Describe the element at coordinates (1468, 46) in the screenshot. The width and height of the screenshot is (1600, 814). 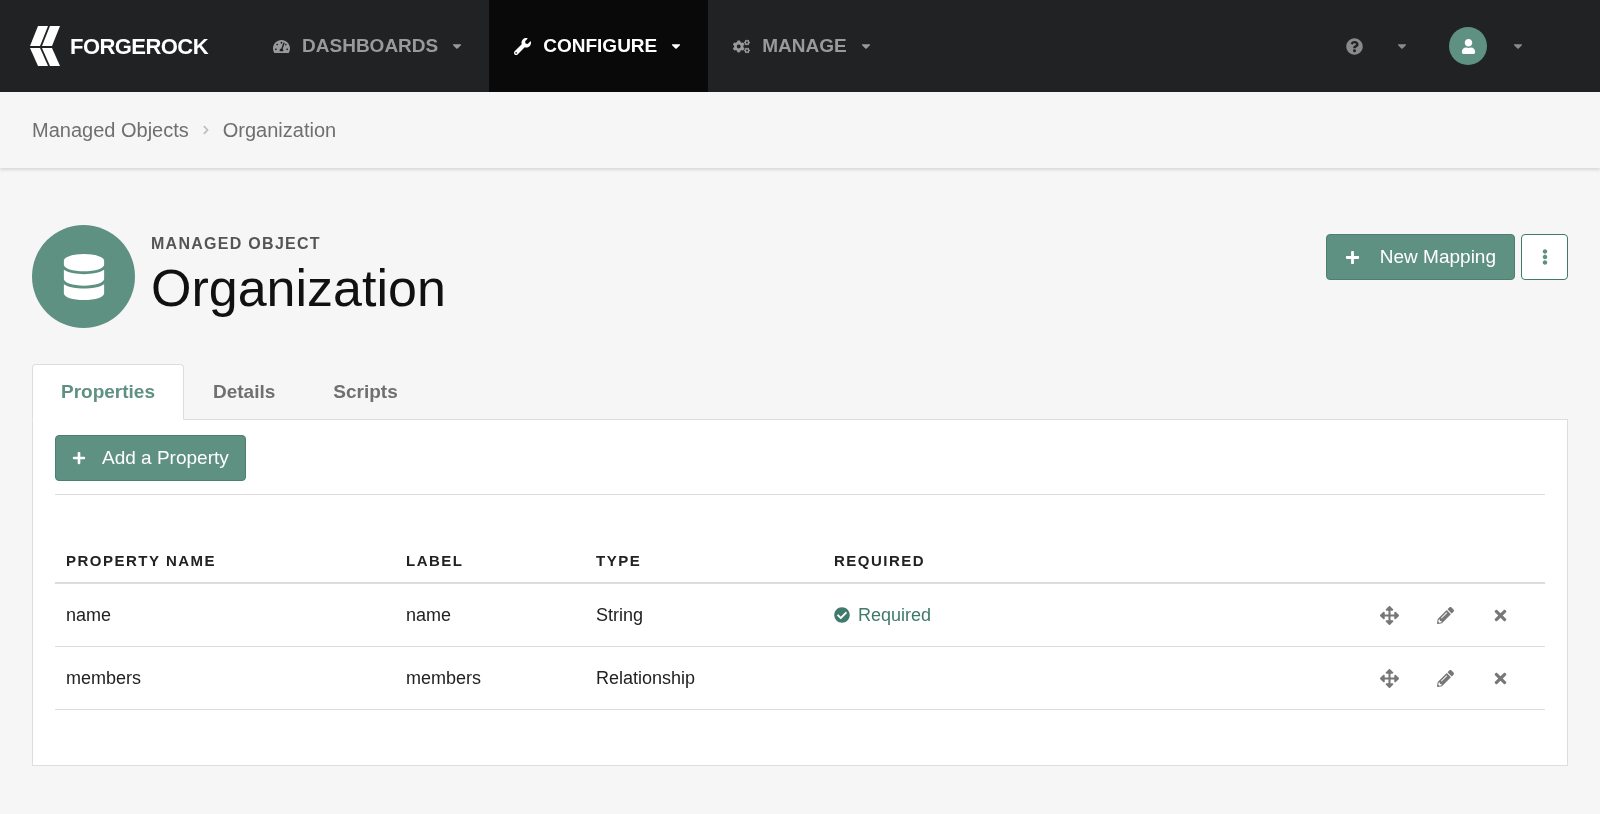
I see `avatar-icon` at that location.